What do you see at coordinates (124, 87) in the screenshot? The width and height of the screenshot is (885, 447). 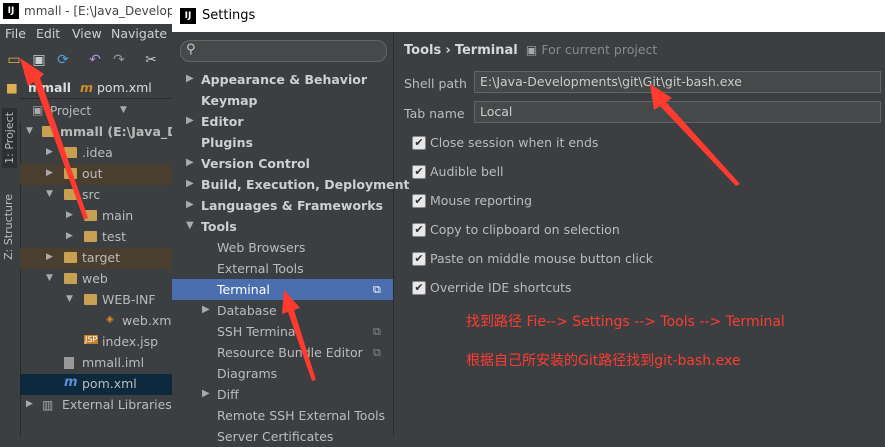 I see `breadcrumb-file: pom.xml` at bounding box center [124, 87].